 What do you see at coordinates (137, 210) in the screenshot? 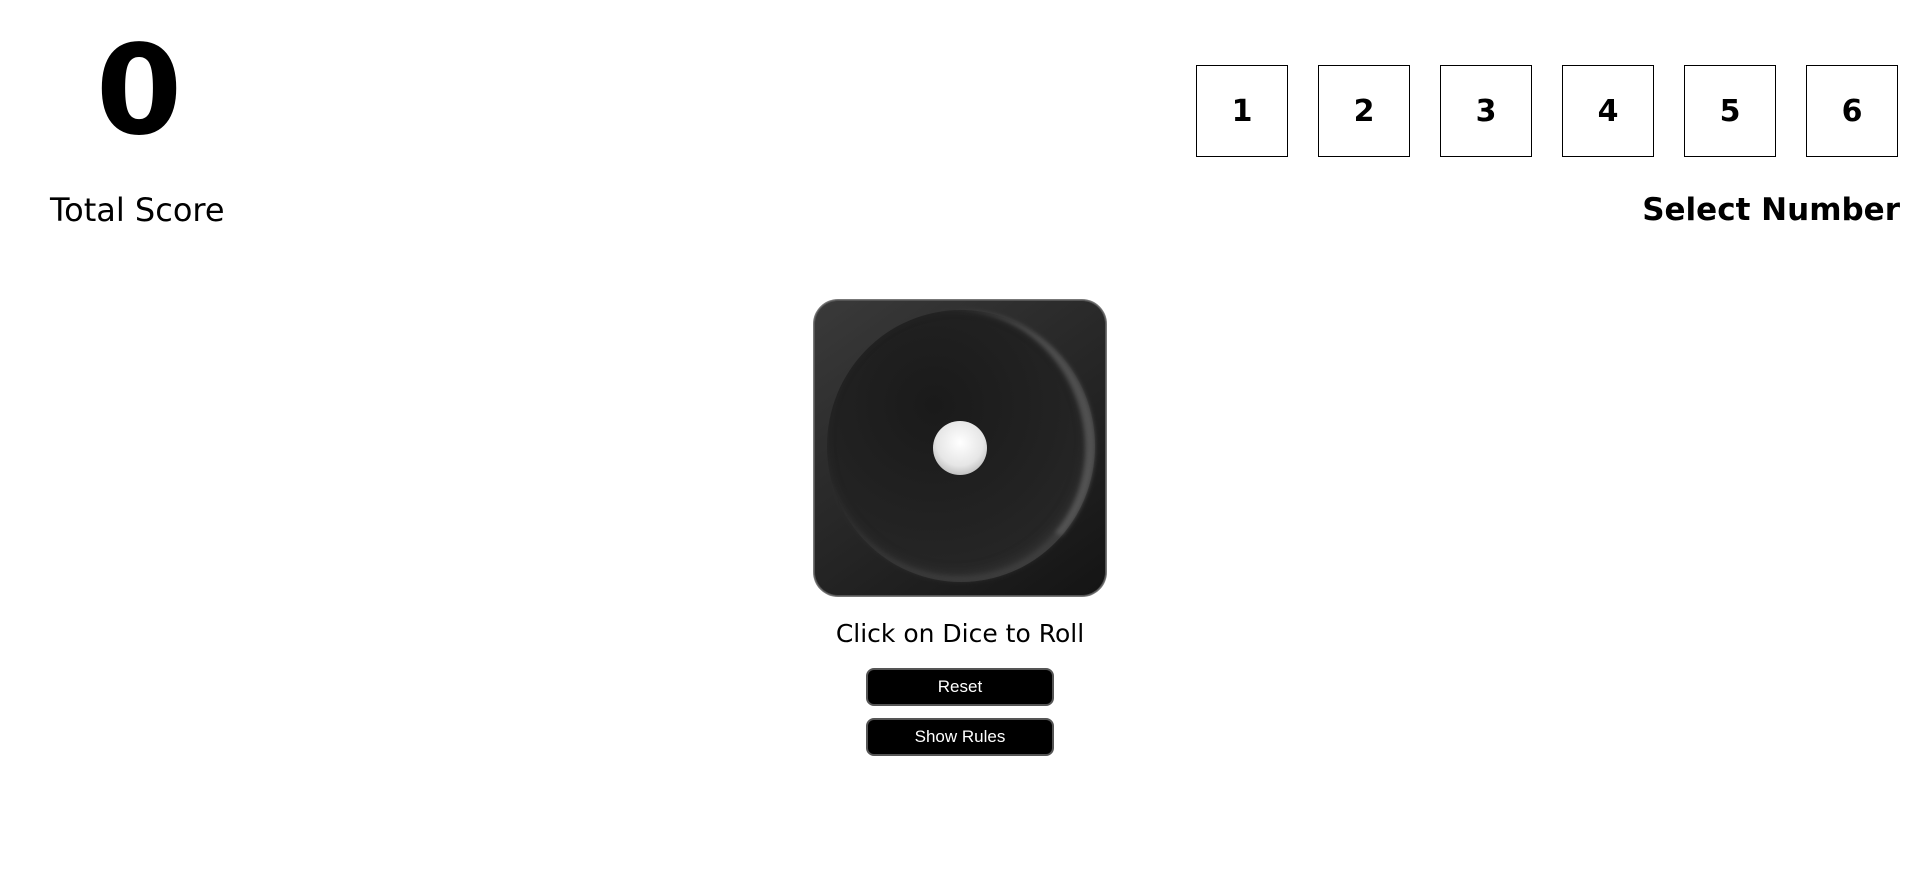
I see `total-score-label: Total Score` at bounding box center [137, 210].